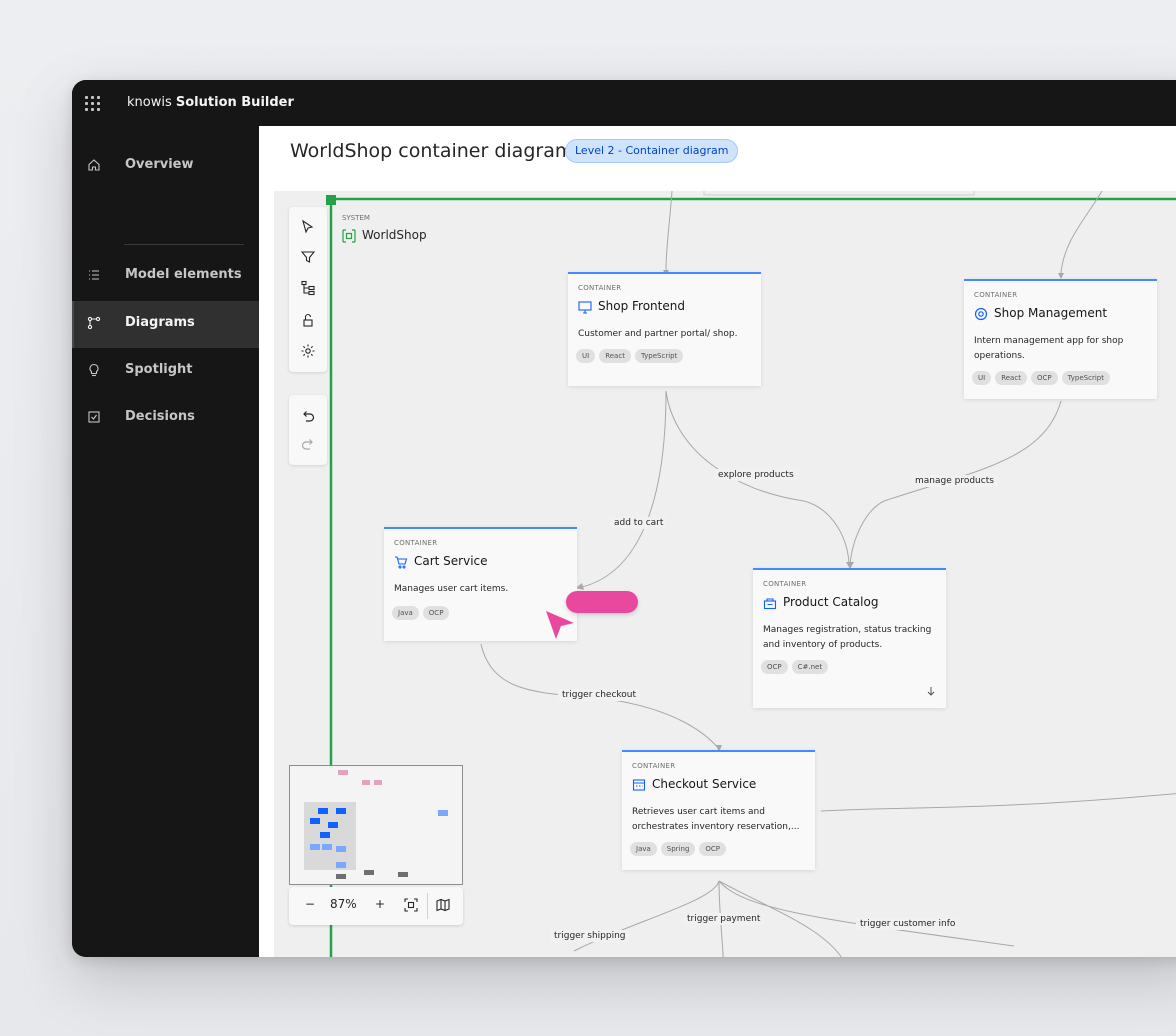  Describe the element at coordinates (981, 314) in the screenshot. I see `management-app-icon` at that location.